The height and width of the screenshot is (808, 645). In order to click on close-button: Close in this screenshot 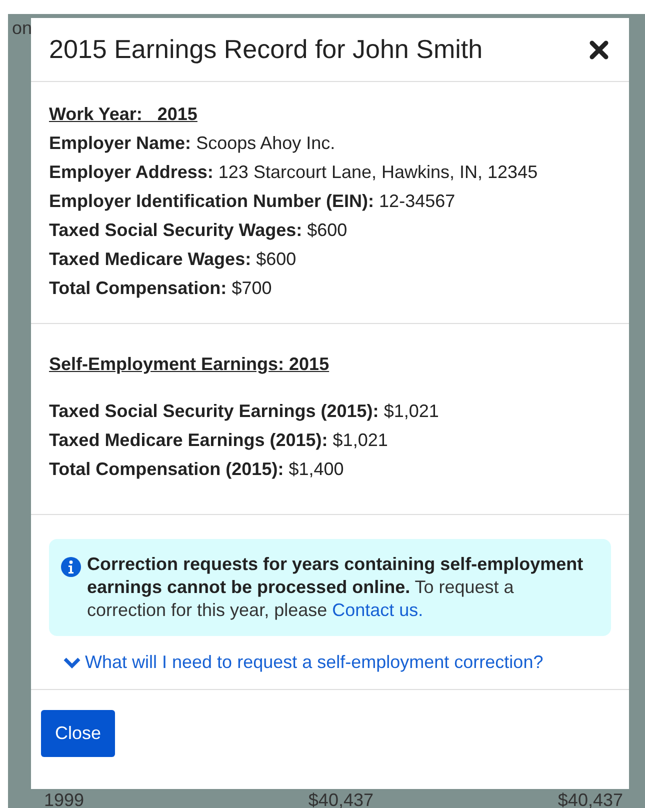, I will do `click(78, 733)`.